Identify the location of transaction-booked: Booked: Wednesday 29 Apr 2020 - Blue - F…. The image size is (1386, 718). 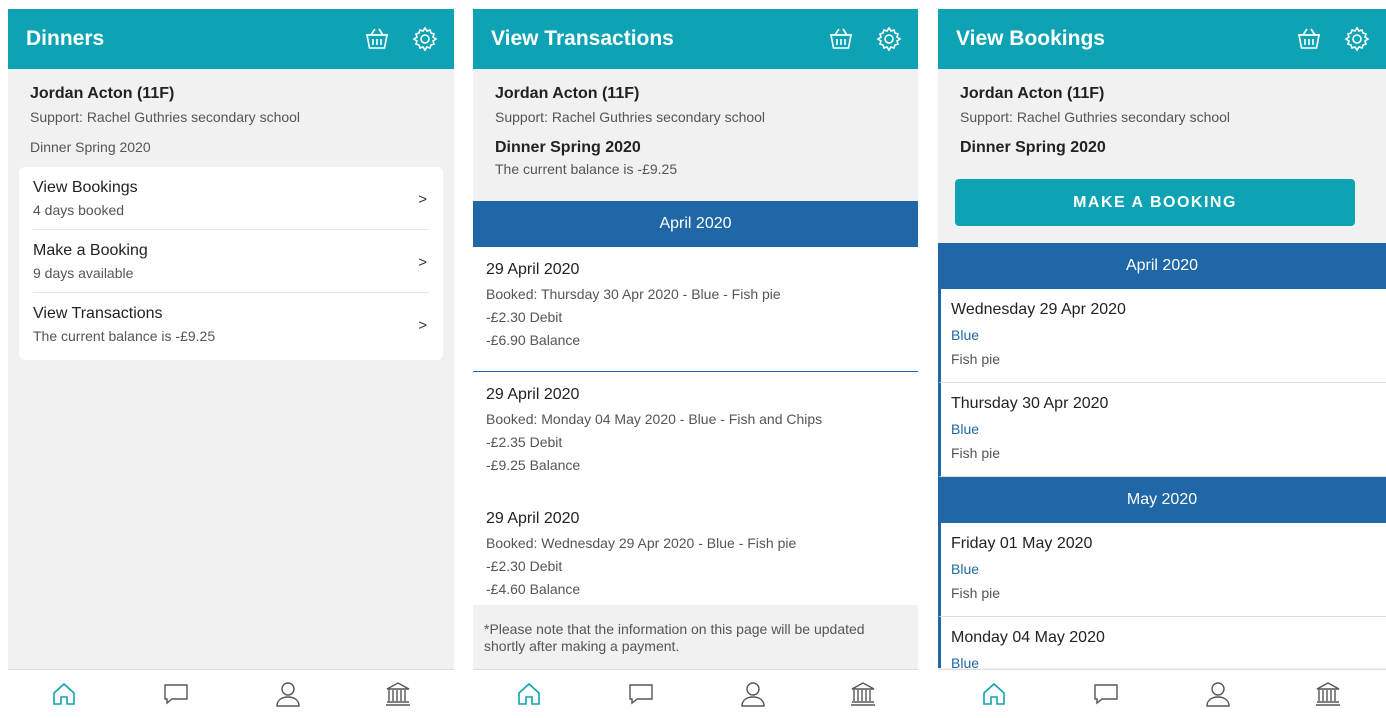
(641, 543).